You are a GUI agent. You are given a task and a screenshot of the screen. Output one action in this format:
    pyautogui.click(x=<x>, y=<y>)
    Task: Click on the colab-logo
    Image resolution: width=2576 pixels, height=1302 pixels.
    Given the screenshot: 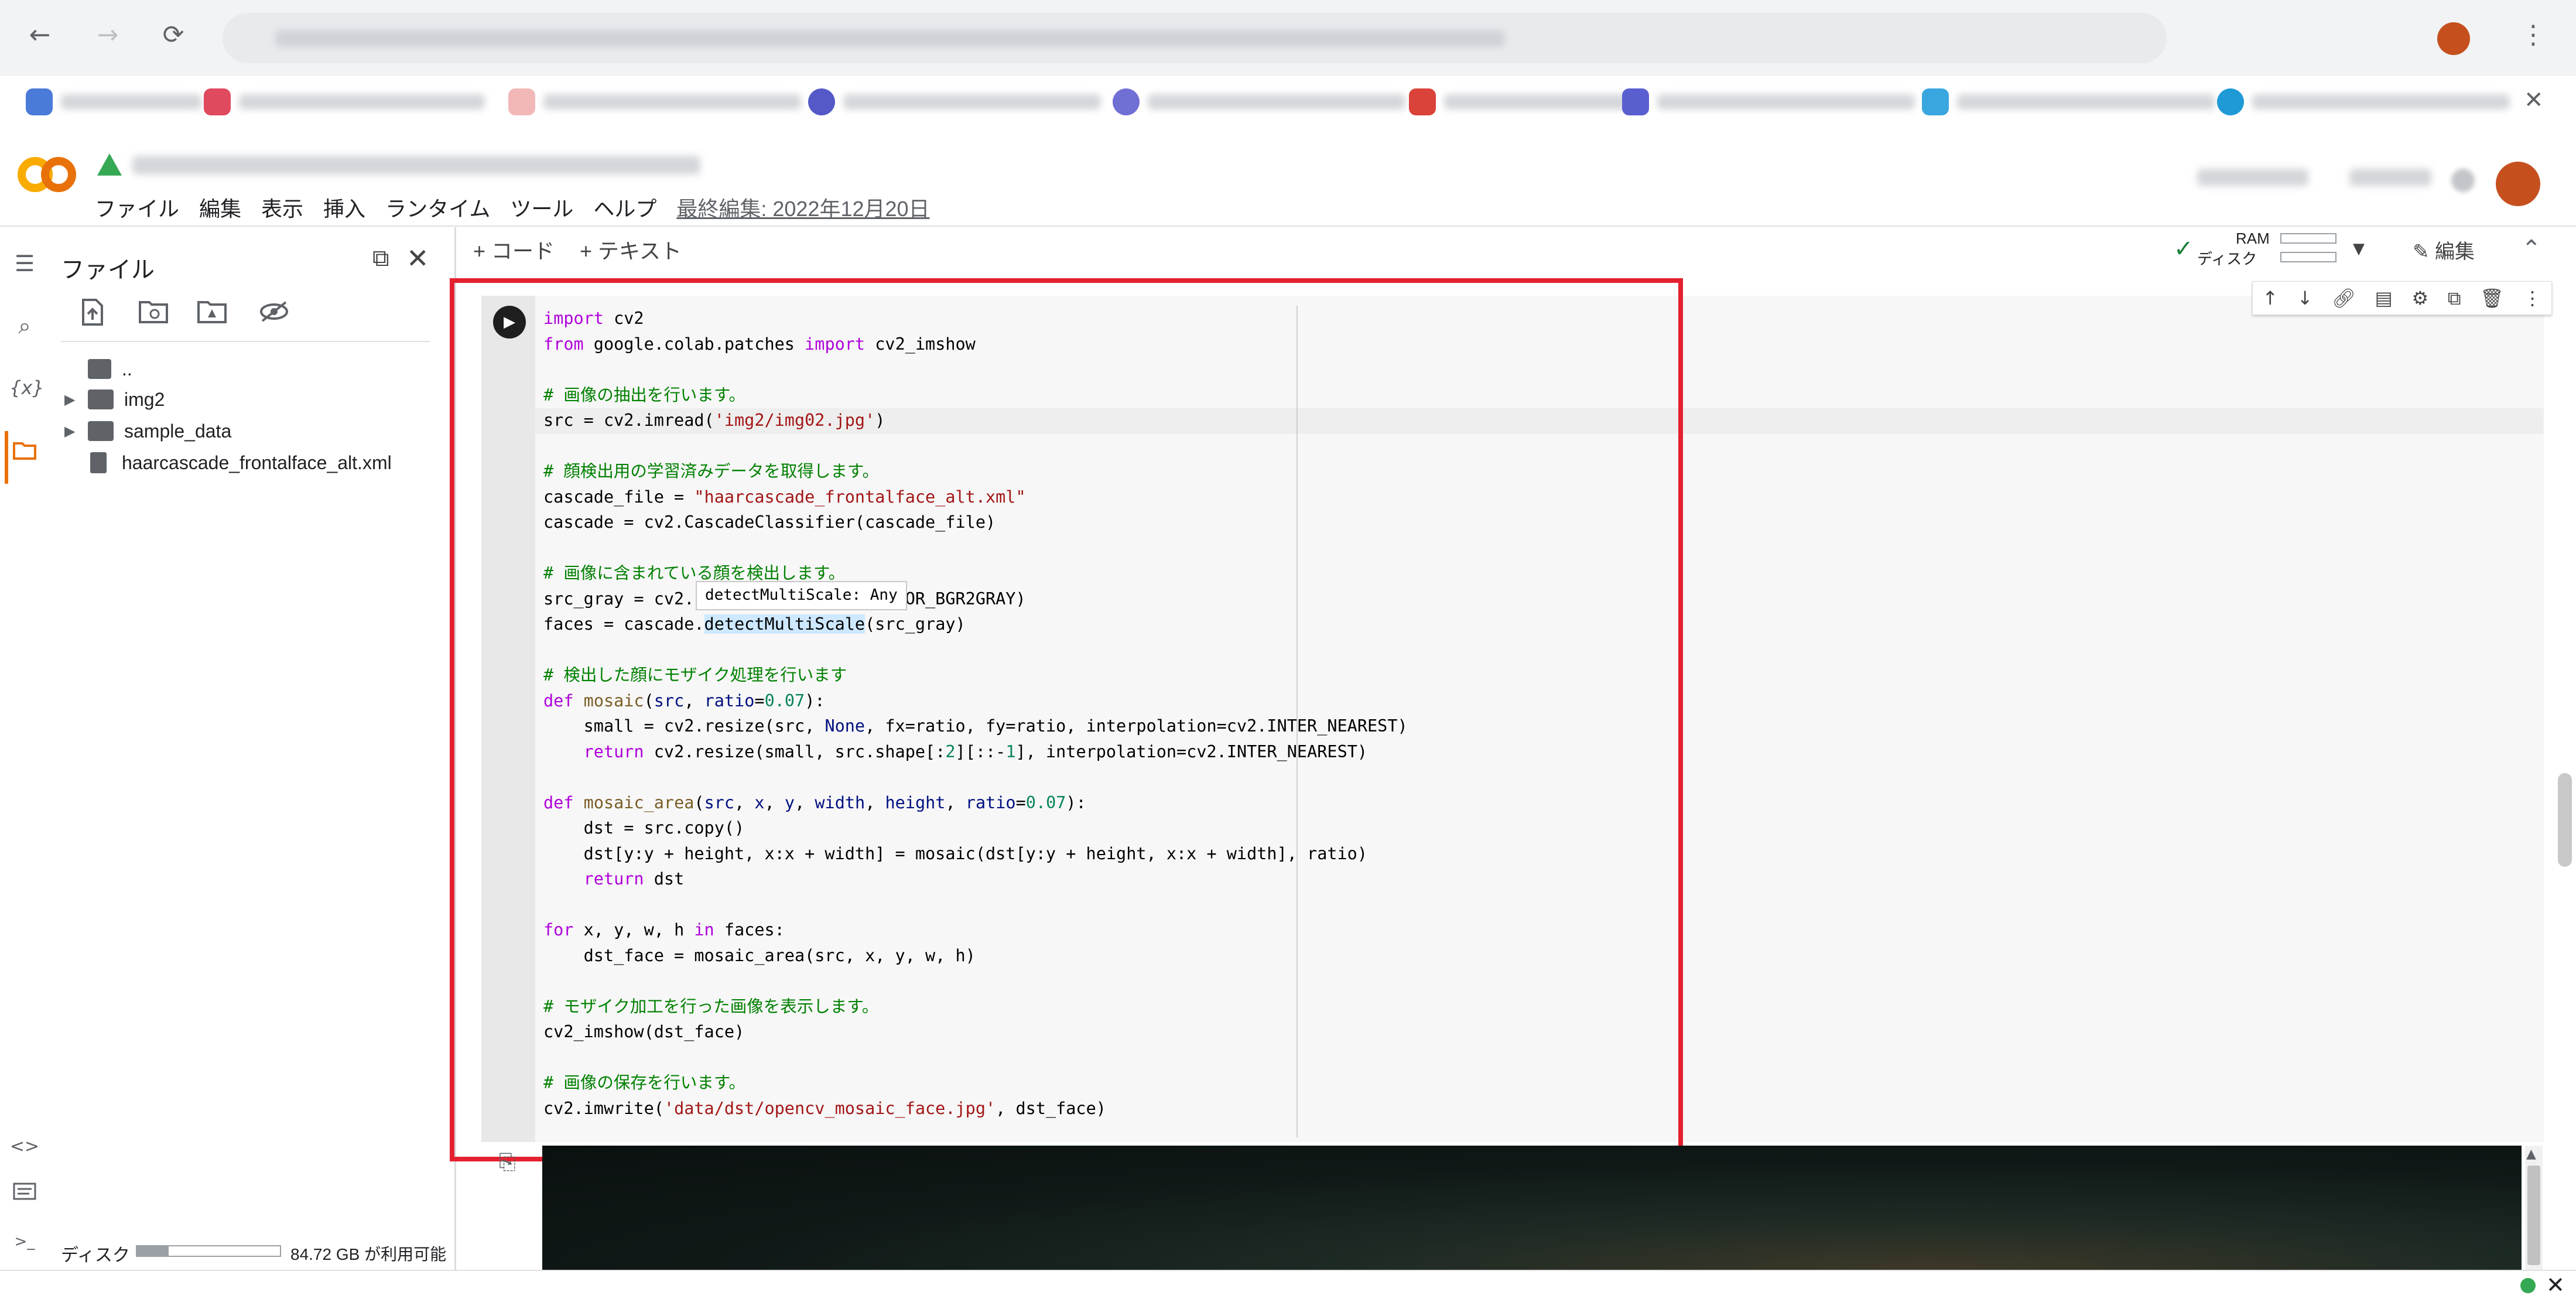 What is the action you would take?
    pyautogui.click(x=47, y=174)
    